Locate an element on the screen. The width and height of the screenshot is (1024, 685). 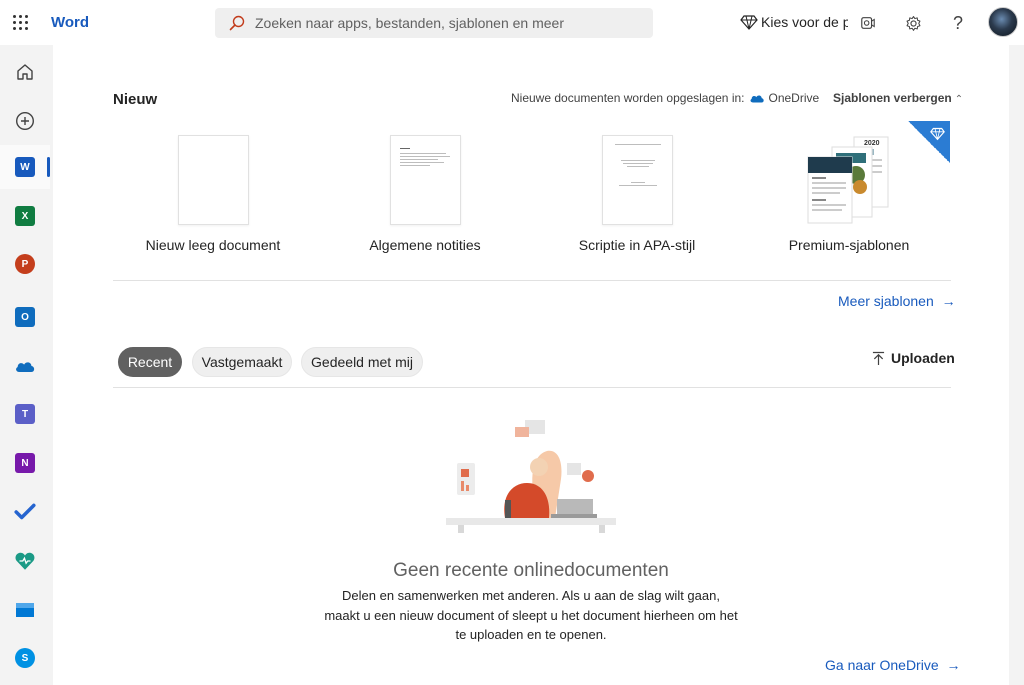
store-icon is located at coordinates (25, 610).